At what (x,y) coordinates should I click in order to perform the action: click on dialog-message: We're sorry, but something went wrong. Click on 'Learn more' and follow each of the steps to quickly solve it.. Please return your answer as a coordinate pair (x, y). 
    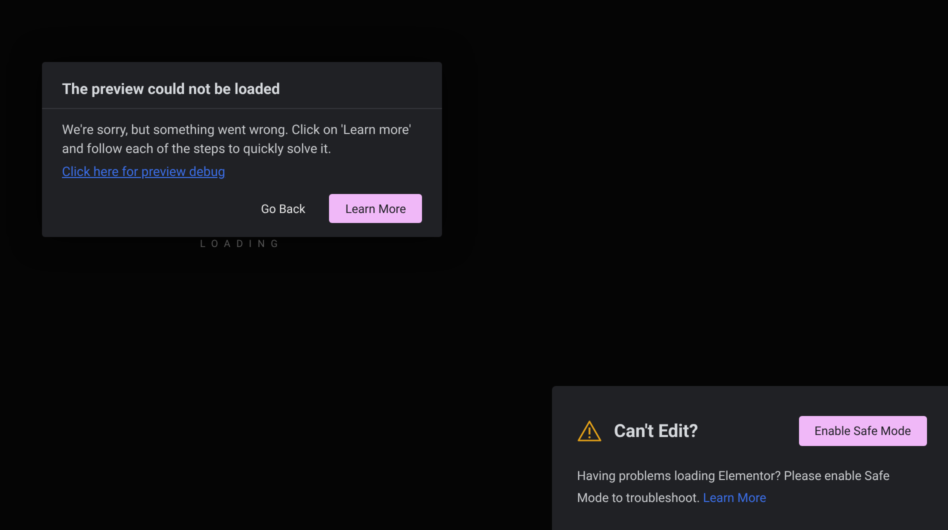
    Looking at the image, I should click on (237, 140).